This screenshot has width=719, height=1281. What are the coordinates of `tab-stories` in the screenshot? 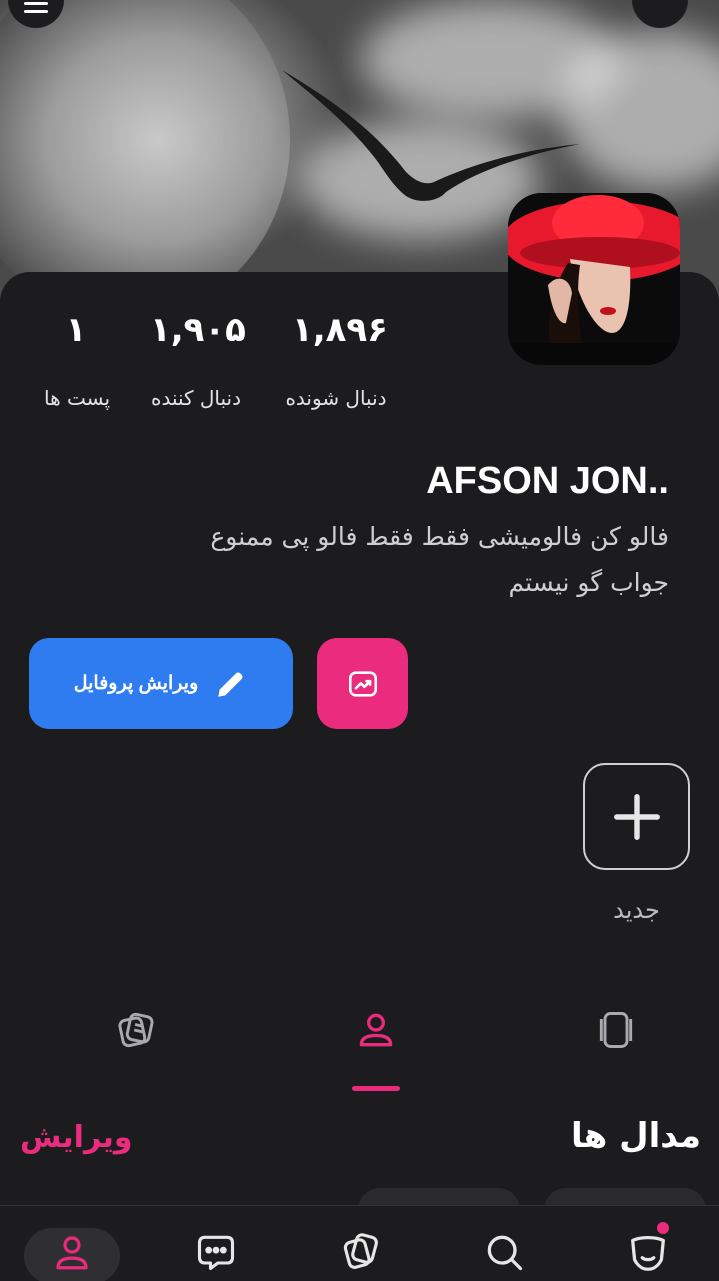 It's located at (616, 1030).